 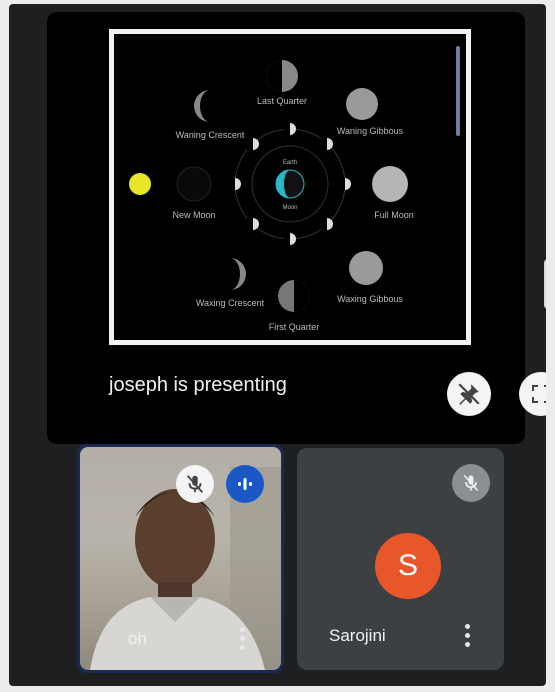 What do you see at coordinates (137, 638) in the screenshot?
I see `participant-name: oh` at bounding box center [137, 638].